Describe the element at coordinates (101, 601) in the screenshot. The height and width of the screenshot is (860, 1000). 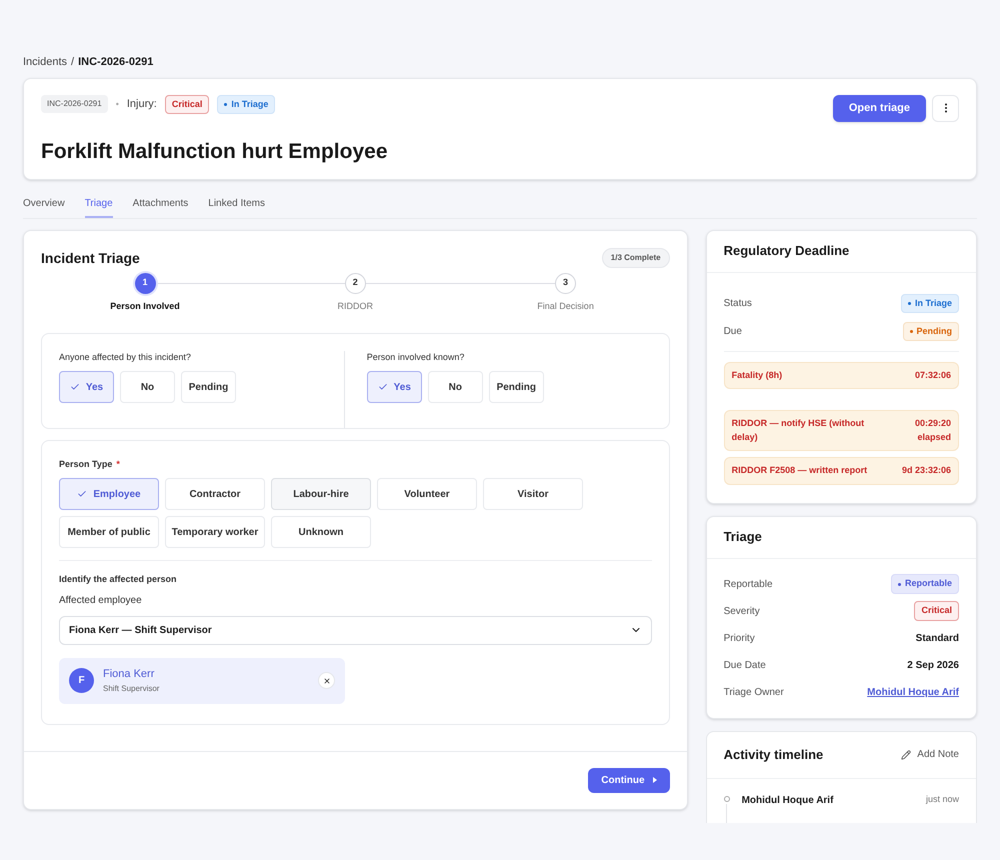
I see `field-label: Affected employee` at that location.